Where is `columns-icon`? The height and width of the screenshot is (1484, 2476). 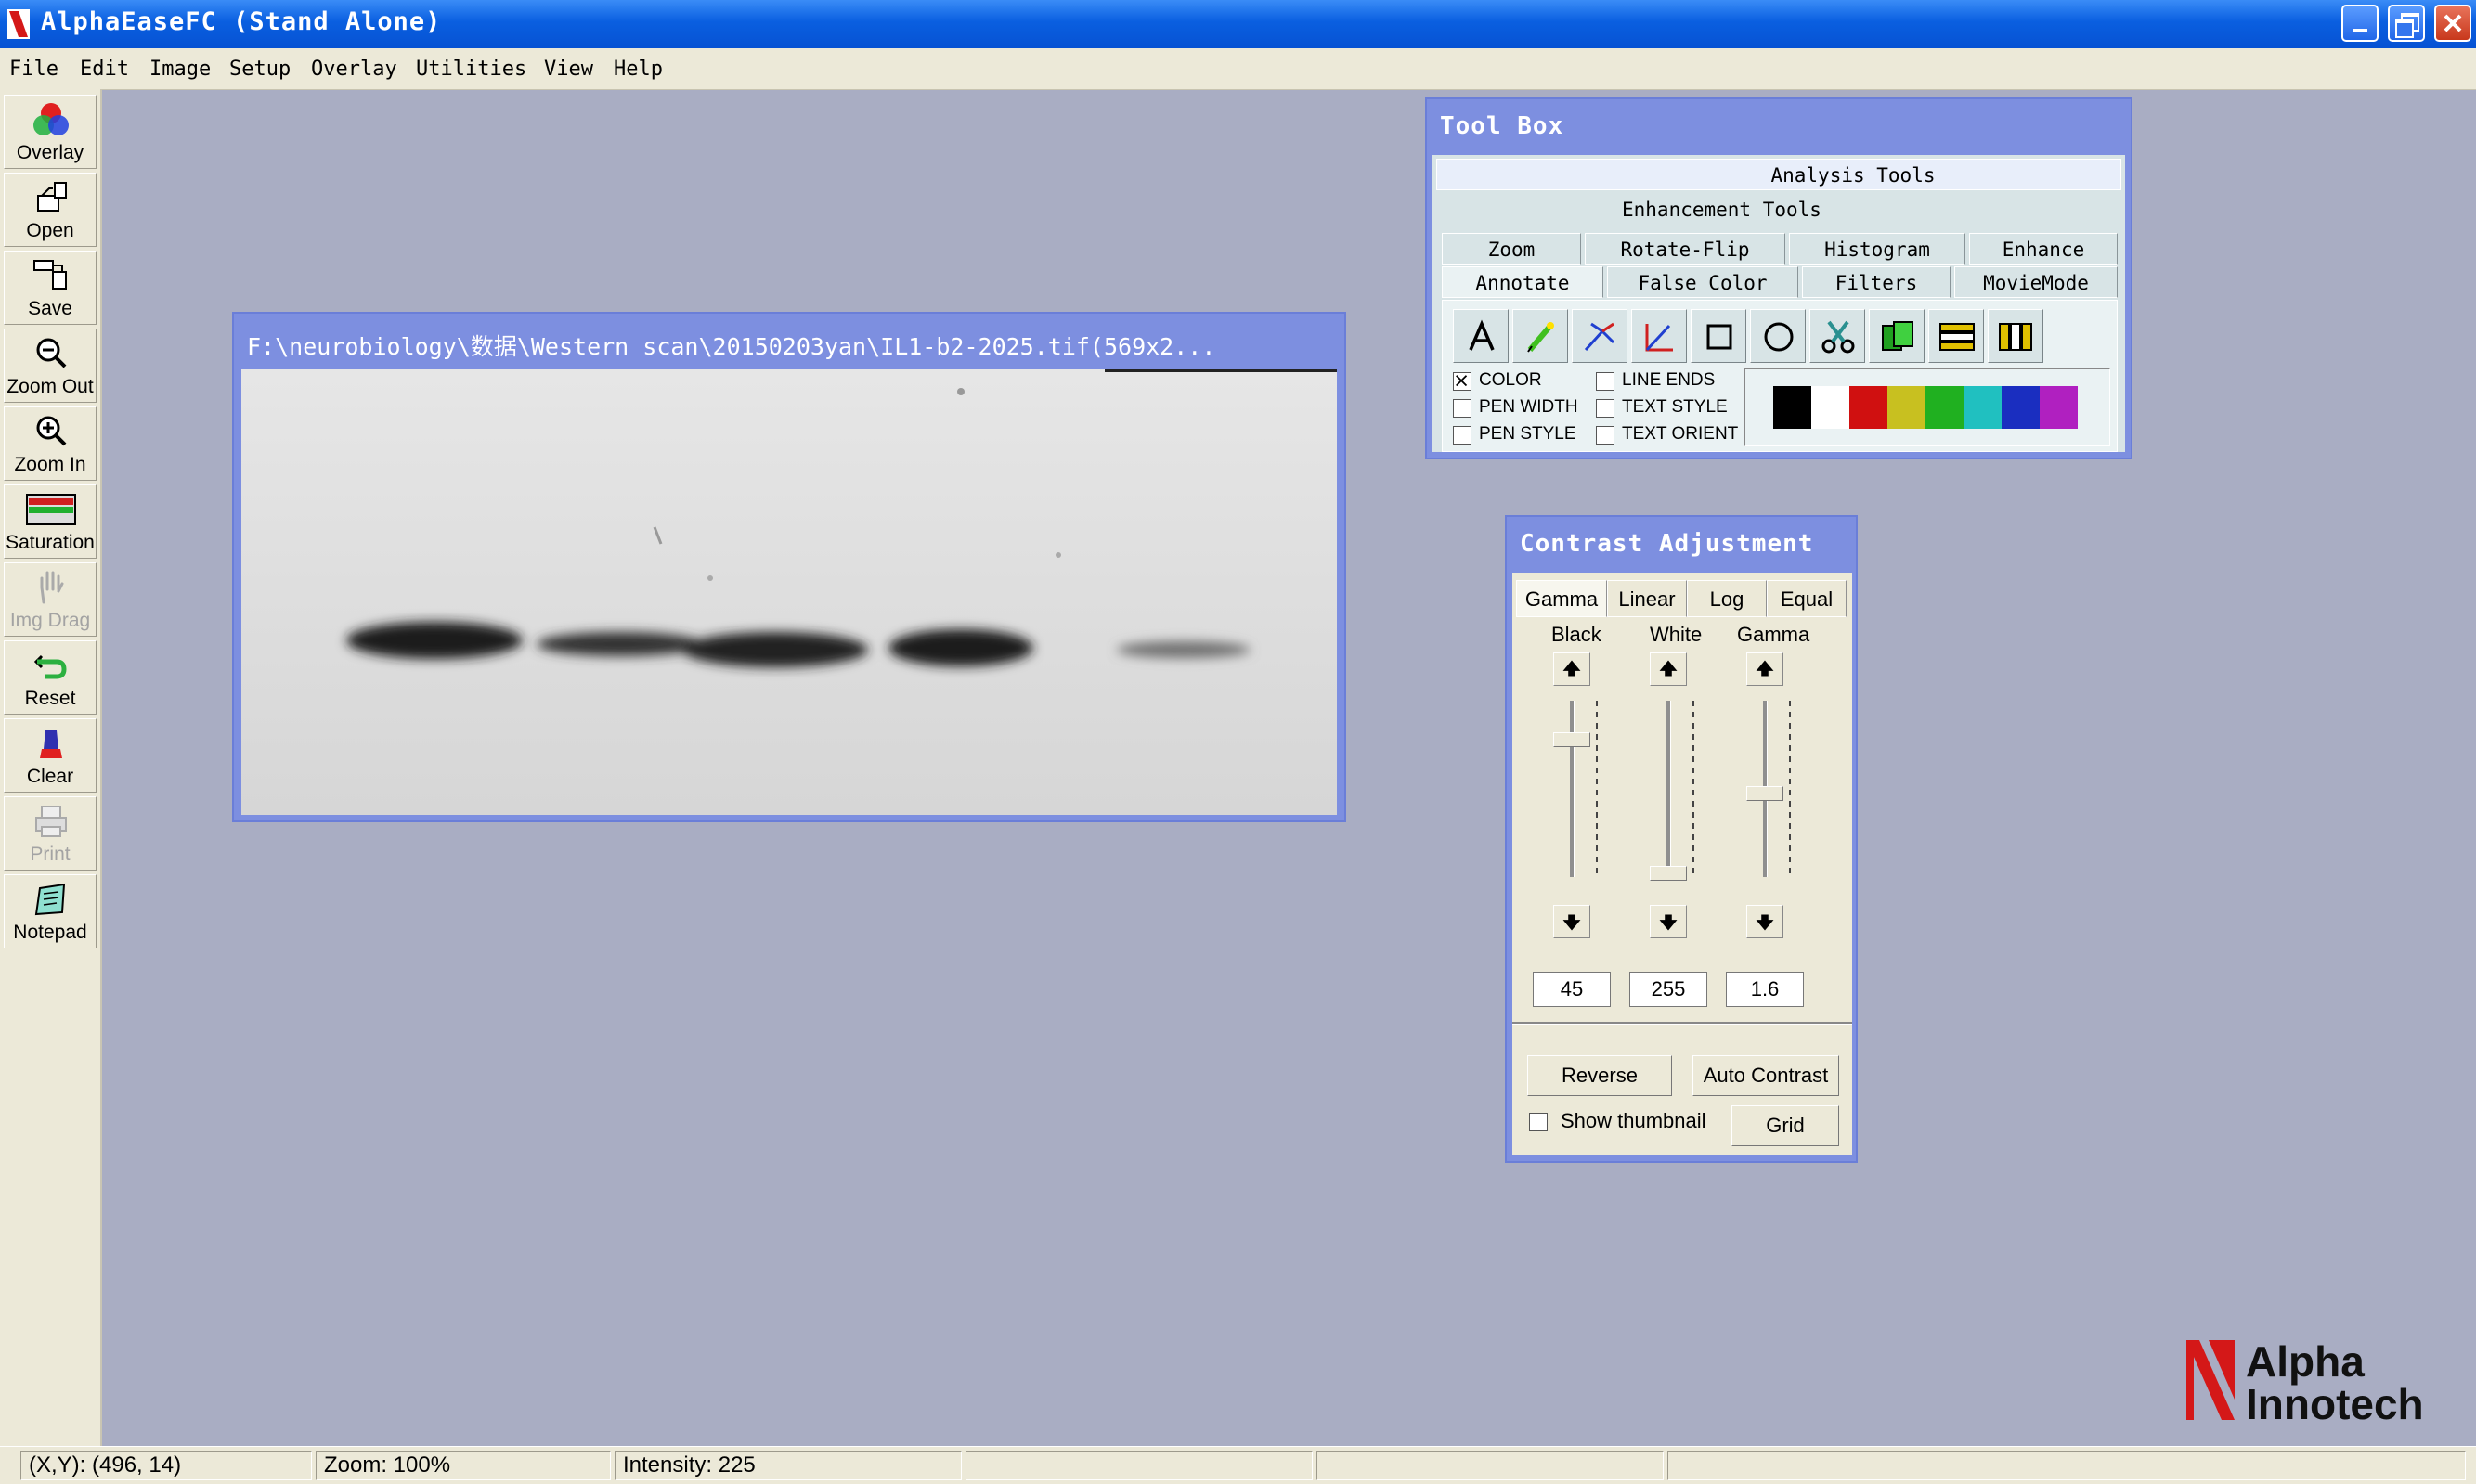
columns-icon is located at coordinates (2016, 337).